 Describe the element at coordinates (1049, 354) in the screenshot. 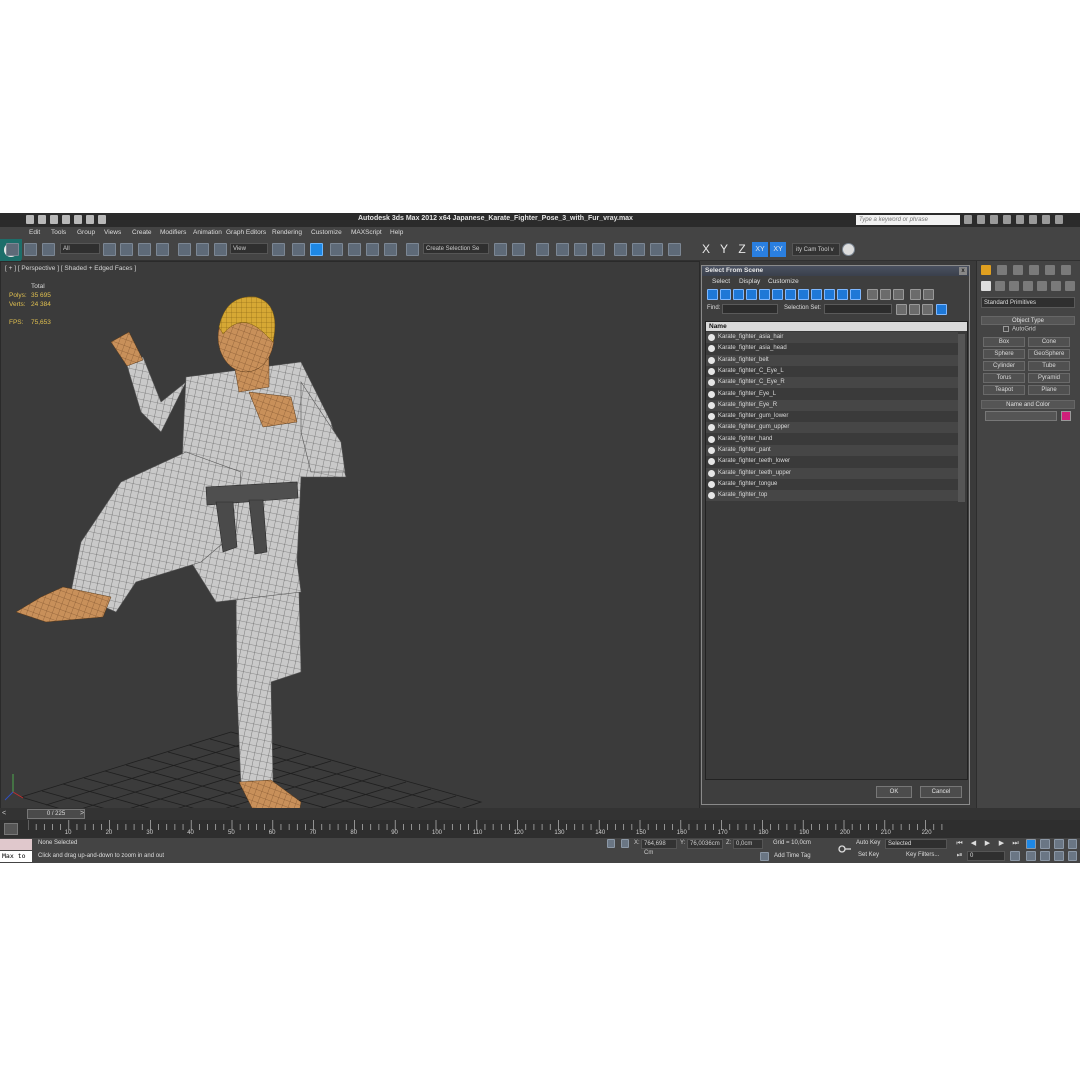

I see `geosphere-button: GeoSphere` at that location.